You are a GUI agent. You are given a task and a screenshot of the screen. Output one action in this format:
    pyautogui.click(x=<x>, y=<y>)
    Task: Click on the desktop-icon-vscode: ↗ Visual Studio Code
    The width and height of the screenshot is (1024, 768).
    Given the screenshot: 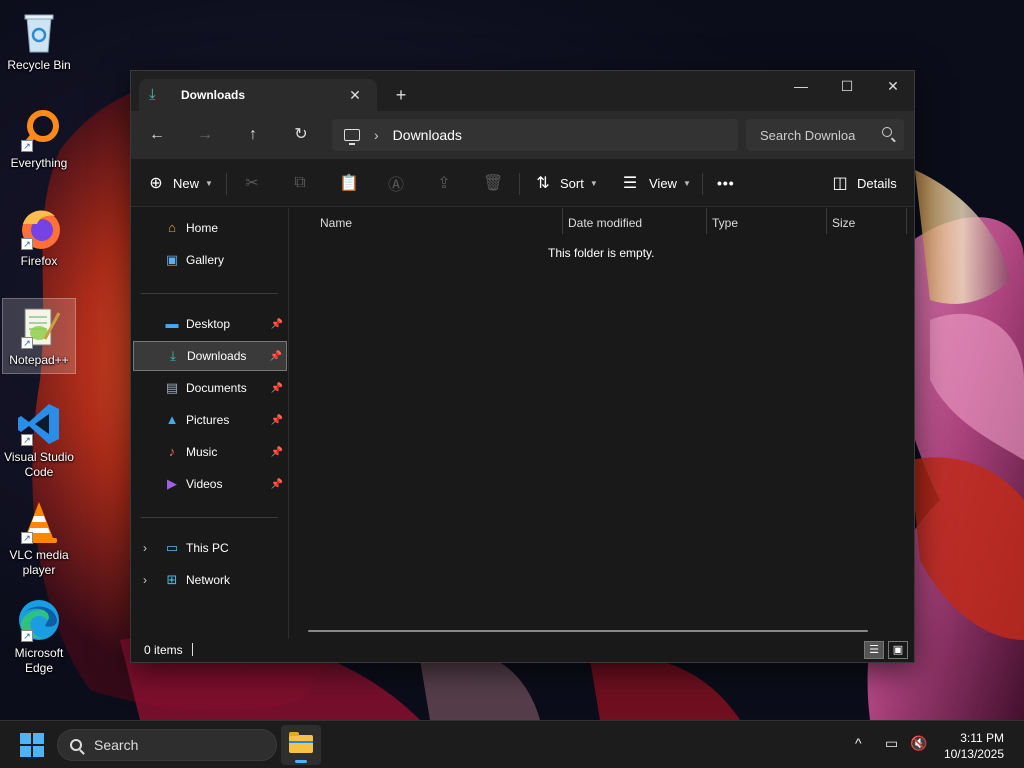 What is the action you would take?
    pyautogui.click(x=39, y=439)
    